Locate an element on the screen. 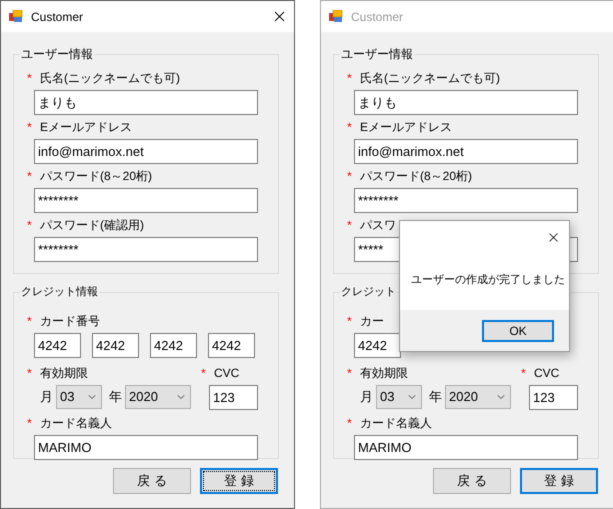 The width and height of the screenshot is (613, 509). field-label: パスワ is located at coordinates (378, 225).